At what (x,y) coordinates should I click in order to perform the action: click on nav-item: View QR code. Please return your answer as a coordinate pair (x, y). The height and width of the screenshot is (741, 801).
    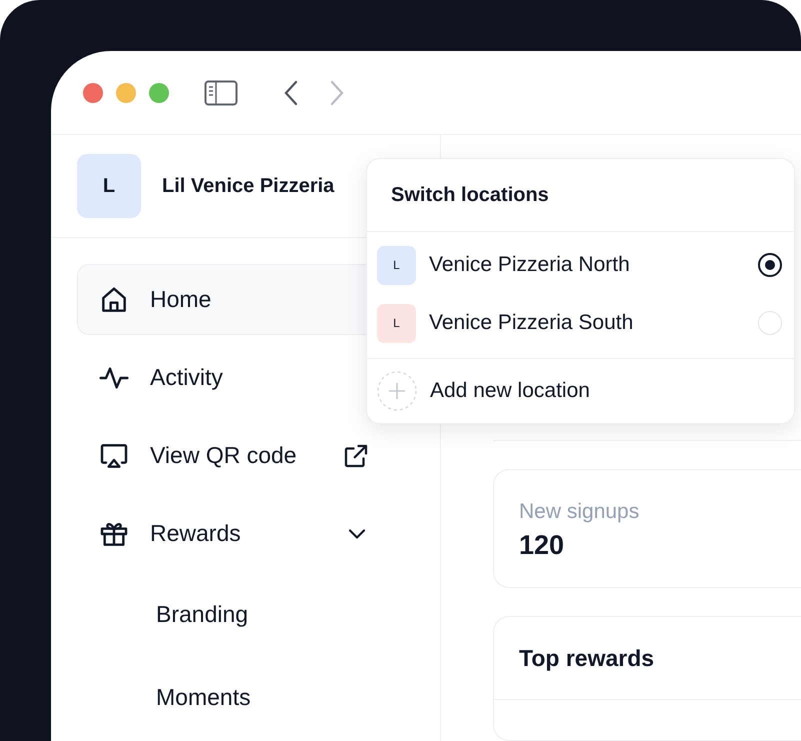
    Looking at the image, I should click on (234, 455).